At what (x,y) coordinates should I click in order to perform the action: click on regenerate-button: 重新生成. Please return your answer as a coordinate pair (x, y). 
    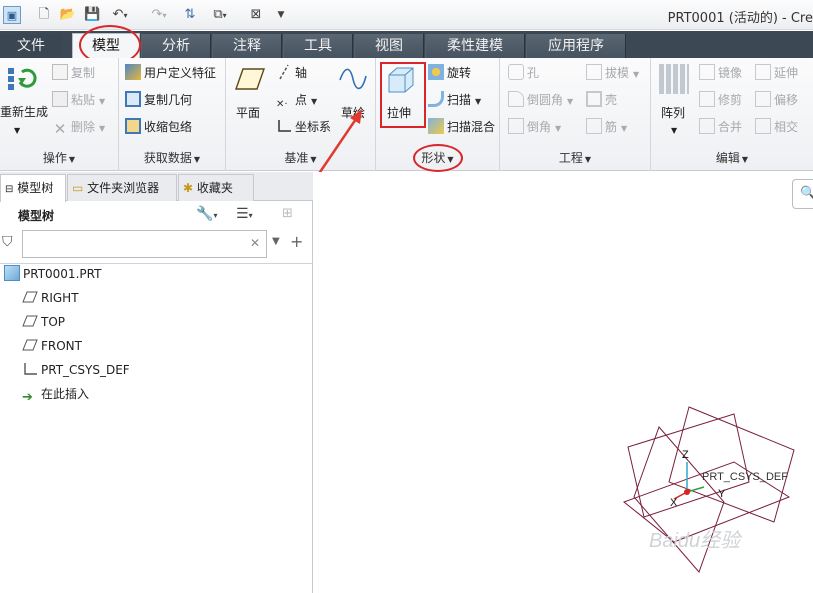
    Looking at the image, I should click on (24, 112).